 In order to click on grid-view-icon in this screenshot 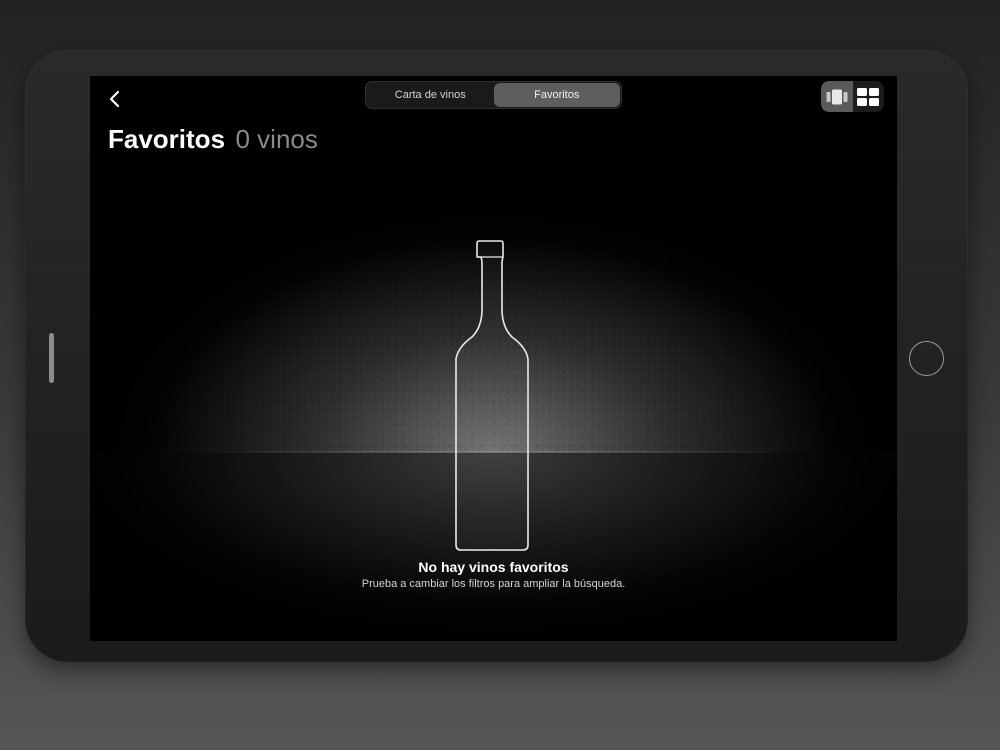, I will do `click(868, 96)`.